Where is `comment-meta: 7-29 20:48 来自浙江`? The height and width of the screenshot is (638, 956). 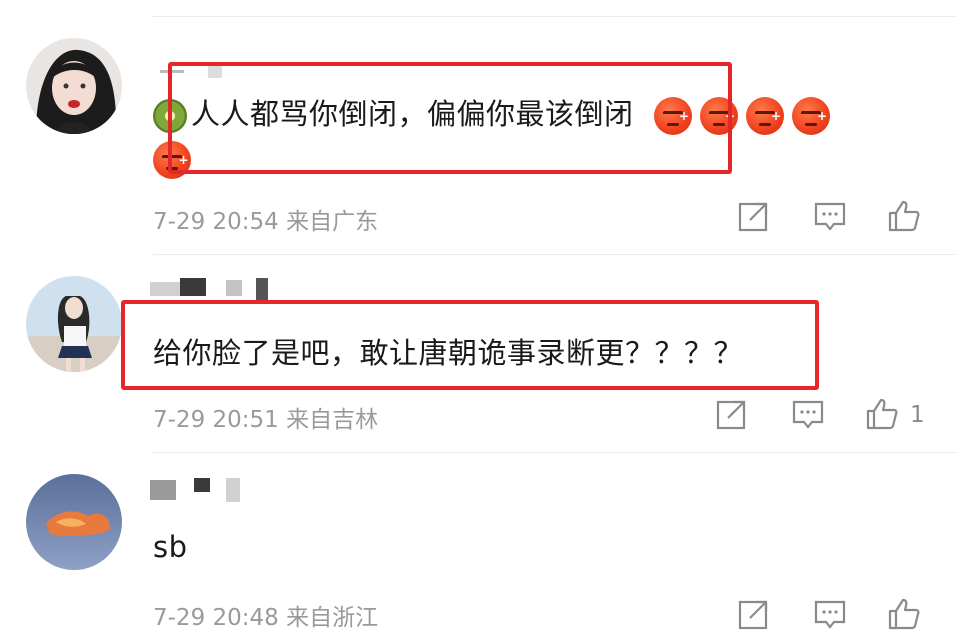
comment-meta: 7-29 20:48 来自浙江 is located at coordinates (266, 618).